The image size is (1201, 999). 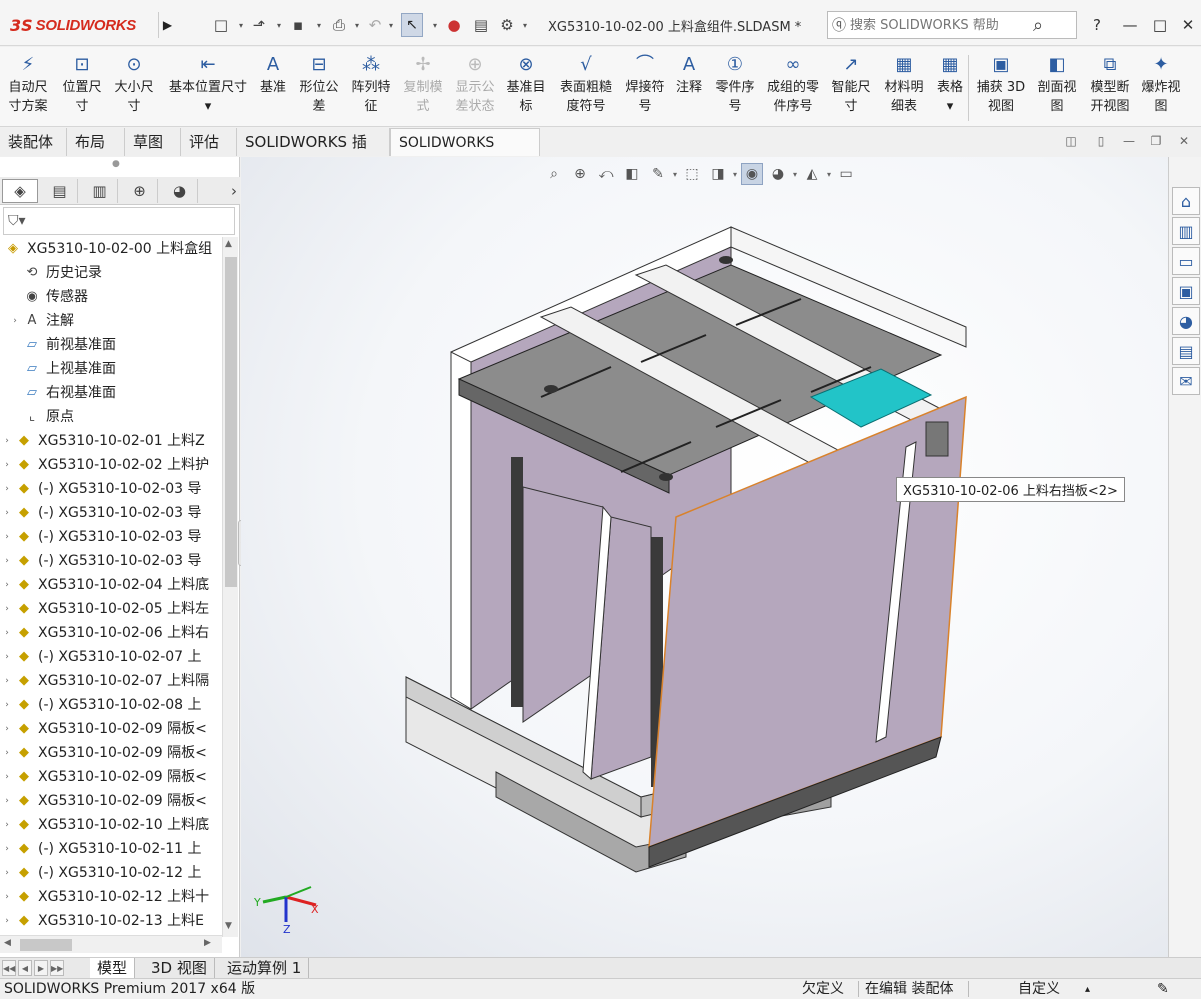 What do you see at coordinates (793, 88) in the screenshot?
I see `ribbon-button-14: ∞ 成组的零 件序号` at bounding box center [793, 88].